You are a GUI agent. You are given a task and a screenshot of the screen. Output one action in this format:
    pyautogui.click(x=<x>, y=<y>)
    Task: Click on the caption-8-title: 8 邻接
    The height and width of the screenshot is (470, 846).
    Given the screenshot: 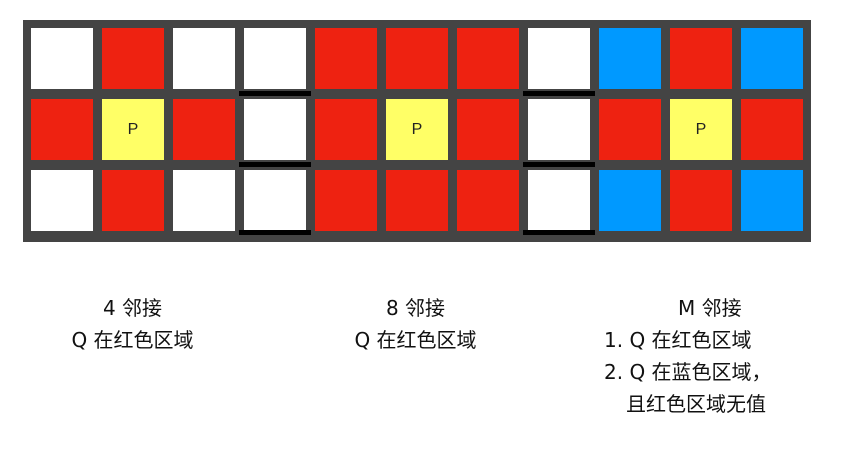 What is the action you would take?
    pyautogui.click(x=415, y=308)
    